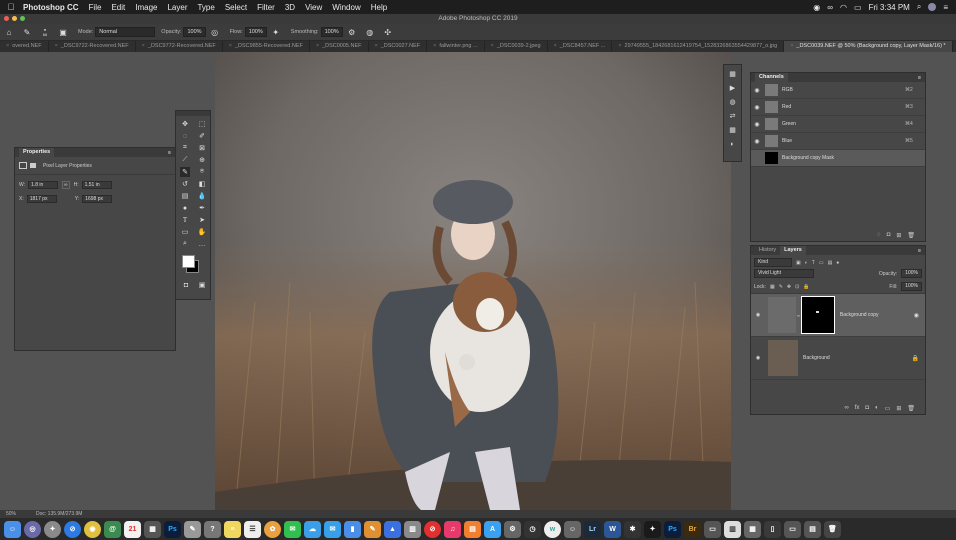 This screenshot has height=540, width=956. Describe the element at coordinates (63, 32) in the screenshot. I see `brush-settings-icon: ▣` at that location.